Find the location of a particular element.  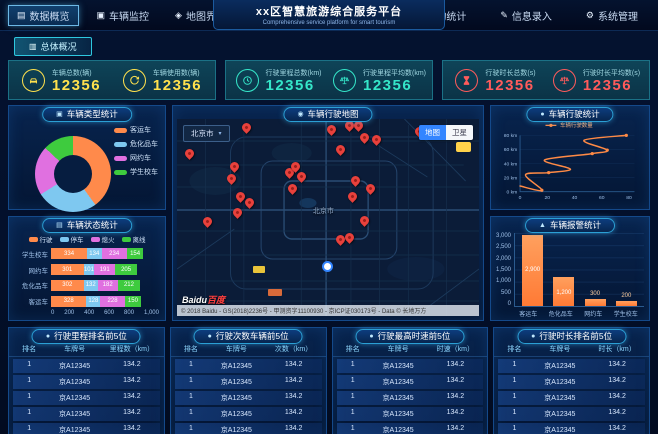

panel-title-text: 行驶次数车辆前5位 is located at coordinates (252, 336).